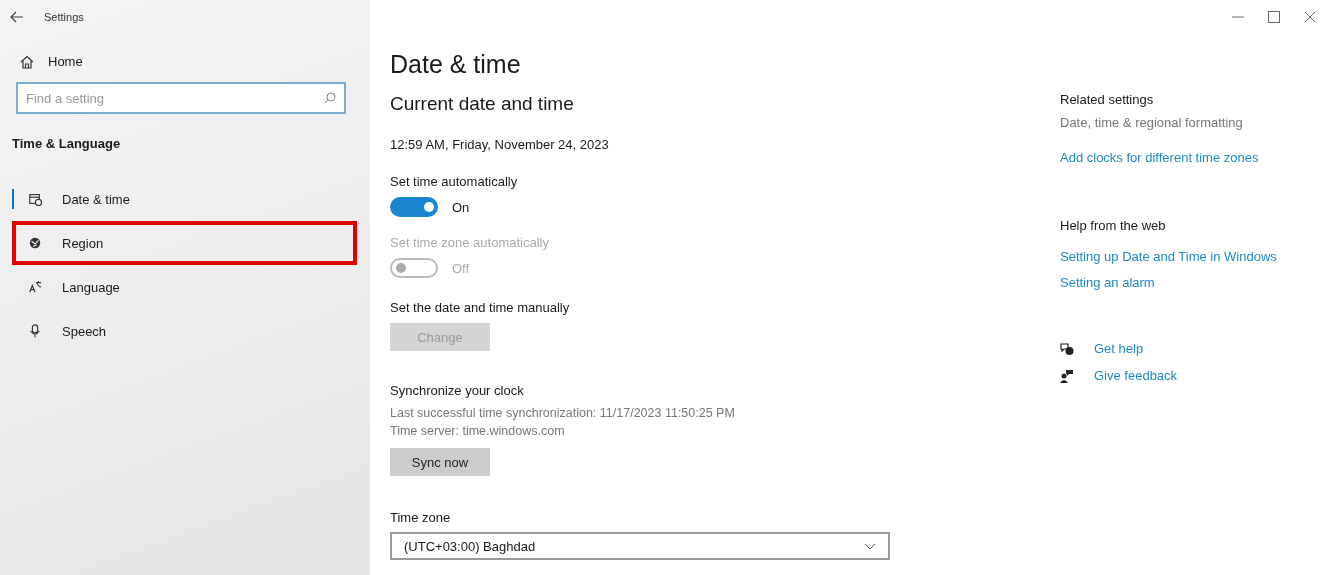 This screenshot has width=1327, height=575. I want to click on nav-item: Date & time, so click(184, 199).